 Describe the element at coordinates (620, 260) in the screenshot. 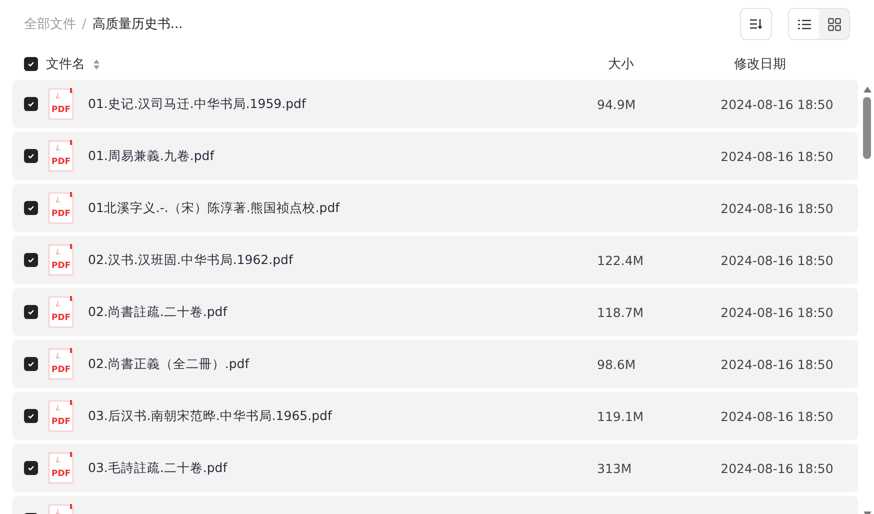

I see `file-size: 122.4M` at that location.